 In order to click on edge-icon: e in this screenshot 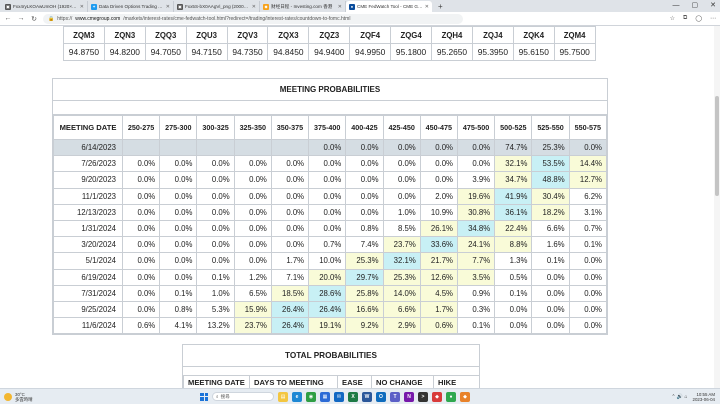, I will do `click(297, 396)`.